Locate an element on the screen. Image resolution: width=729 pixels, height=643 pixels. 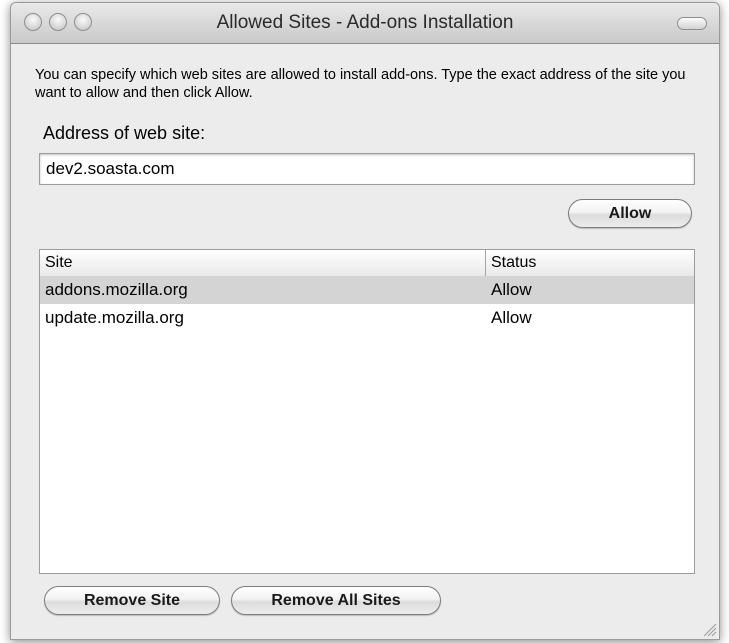
resize-grip-icon is located at coordinates (709, 629).